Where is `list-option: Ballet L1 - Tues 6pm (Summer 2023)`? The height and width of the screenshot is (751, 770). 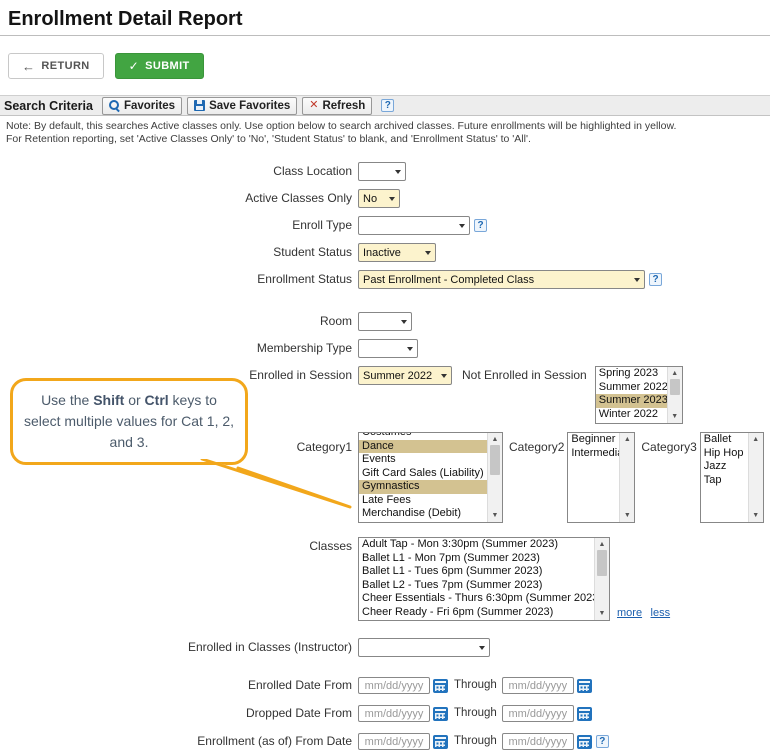 list-option: Ballet L1 - Tues 6pm (Summer 2023) is located at coordinates (476, 572).